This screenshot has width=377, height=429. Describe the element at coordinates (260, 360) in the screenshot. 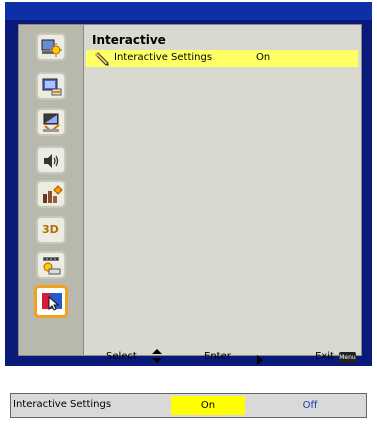

I see `right-arrow-icon` at that location.